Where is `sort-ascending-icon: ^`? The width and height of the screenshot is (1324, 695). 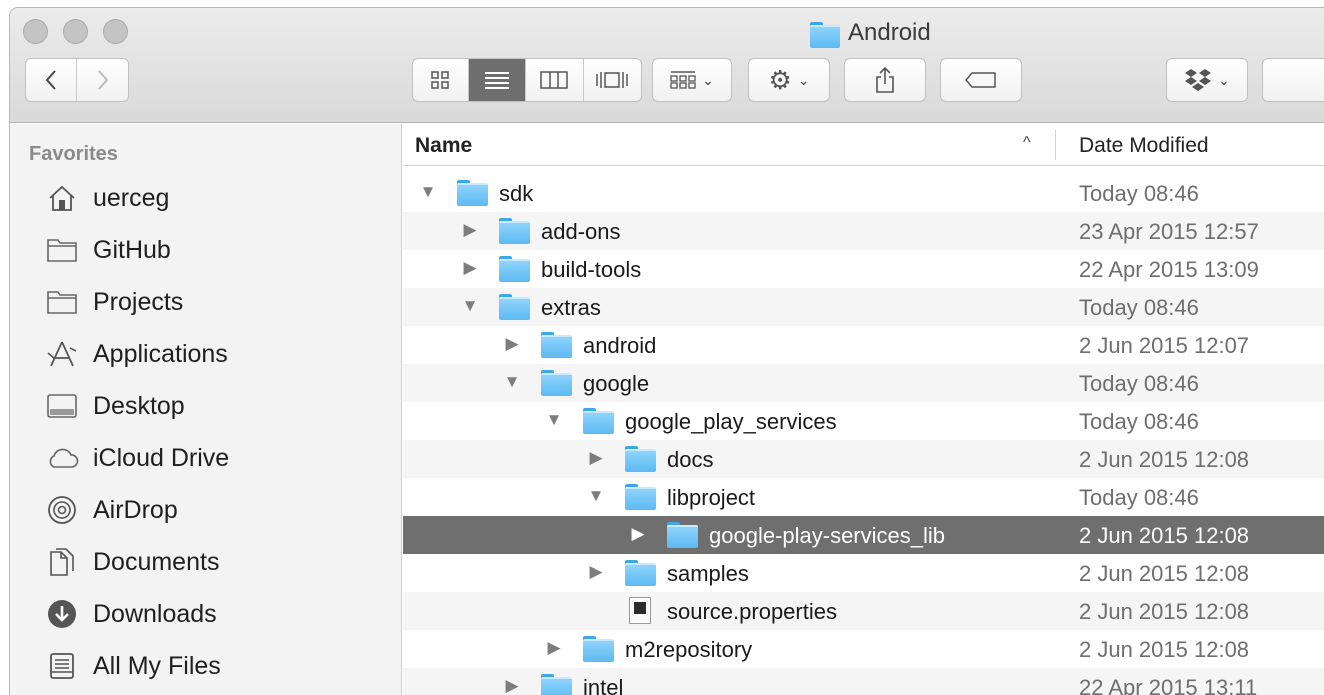 sort-ascending-icon: ^ is located at coordinates (1027, 142).